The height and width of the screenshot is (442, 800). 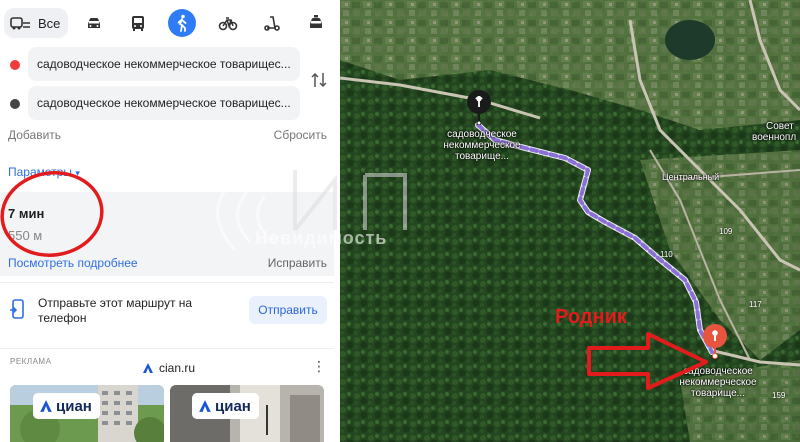 I want to click on bus-icon, so click(x=138, y=23).